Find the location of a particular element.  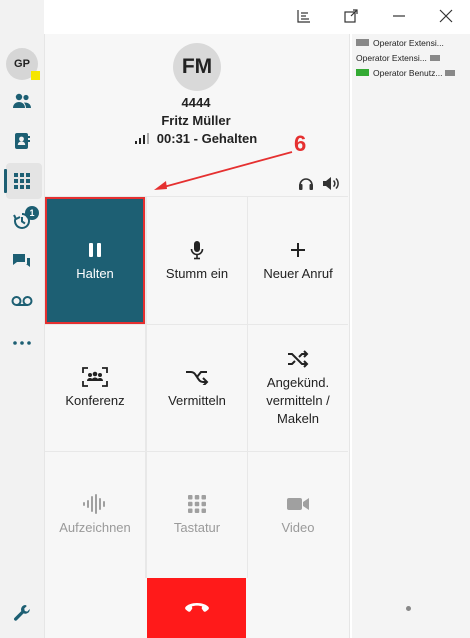

minimize-button is located at coordinates (399, 16).